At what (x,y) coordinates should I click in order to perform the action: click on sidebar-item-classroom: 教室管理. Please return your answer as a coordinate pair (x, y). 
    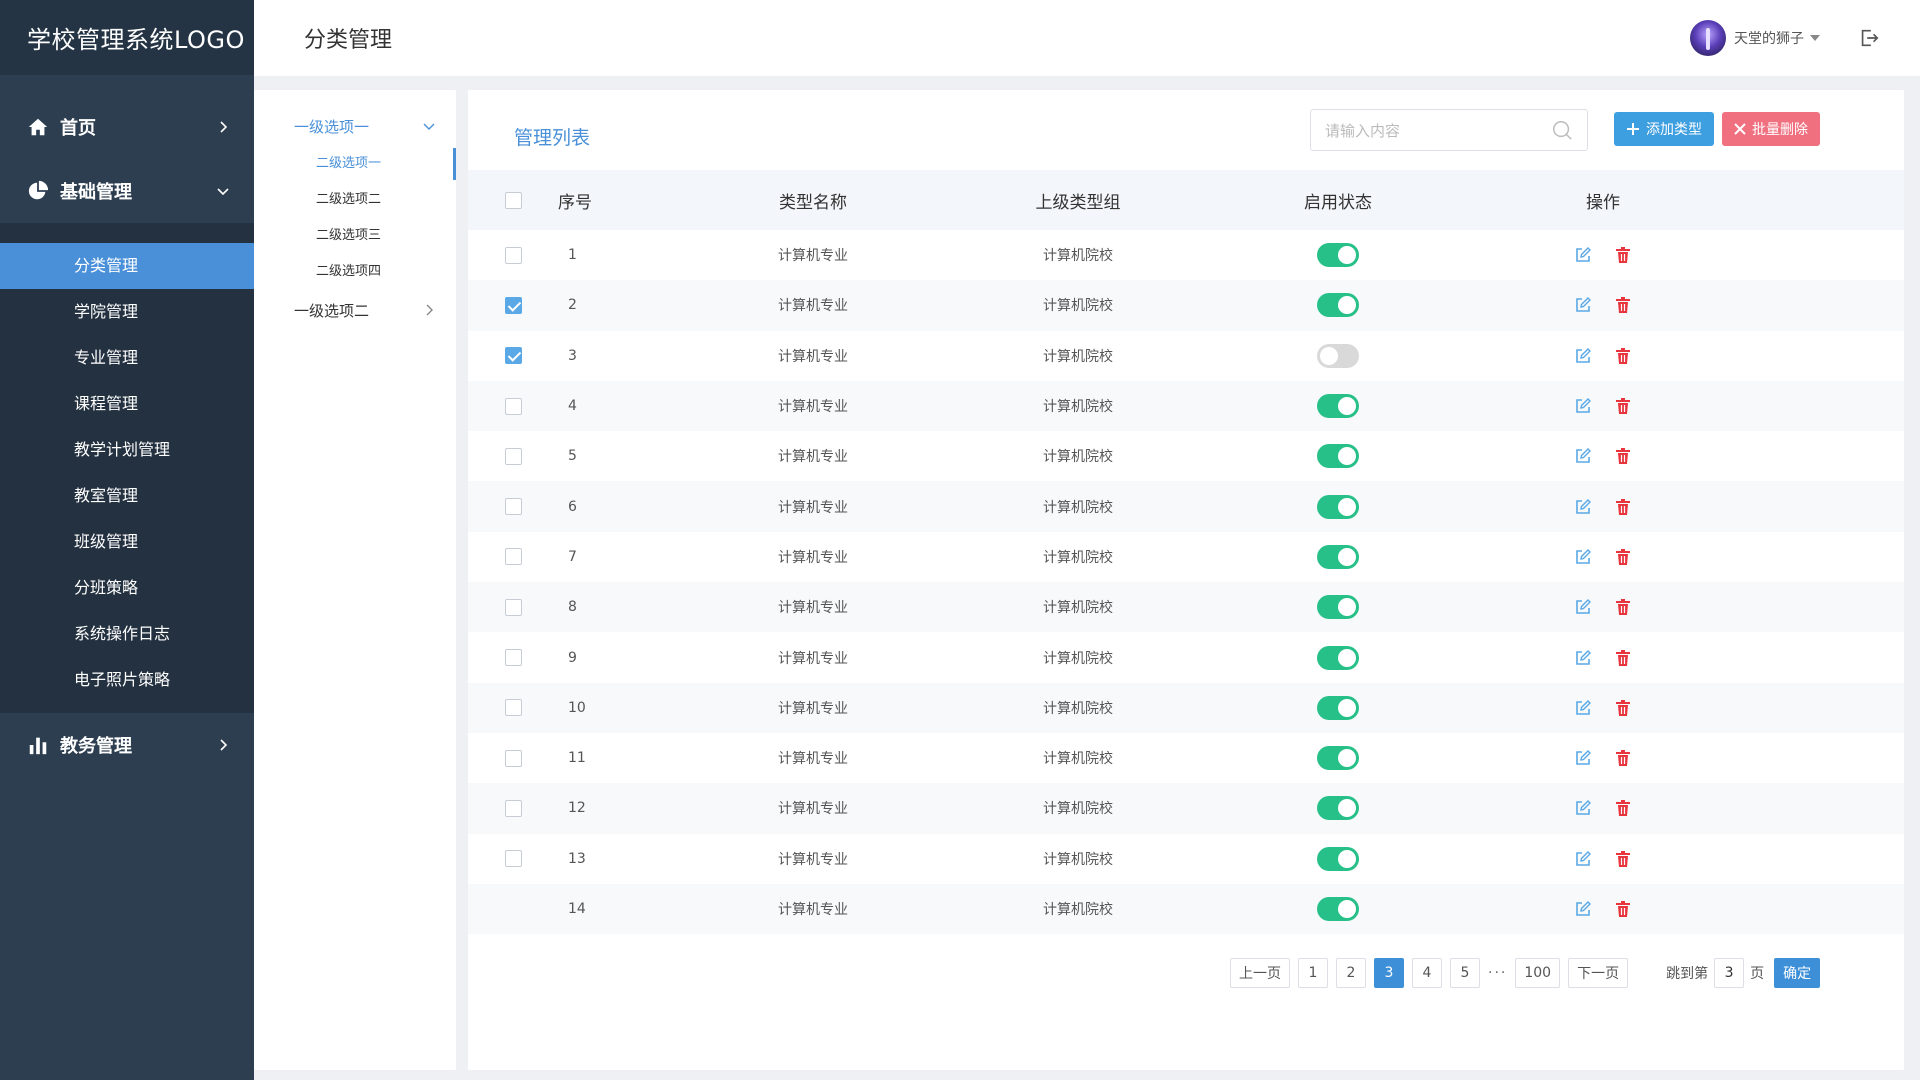
    Looking at the image, I should click on (127, 496).